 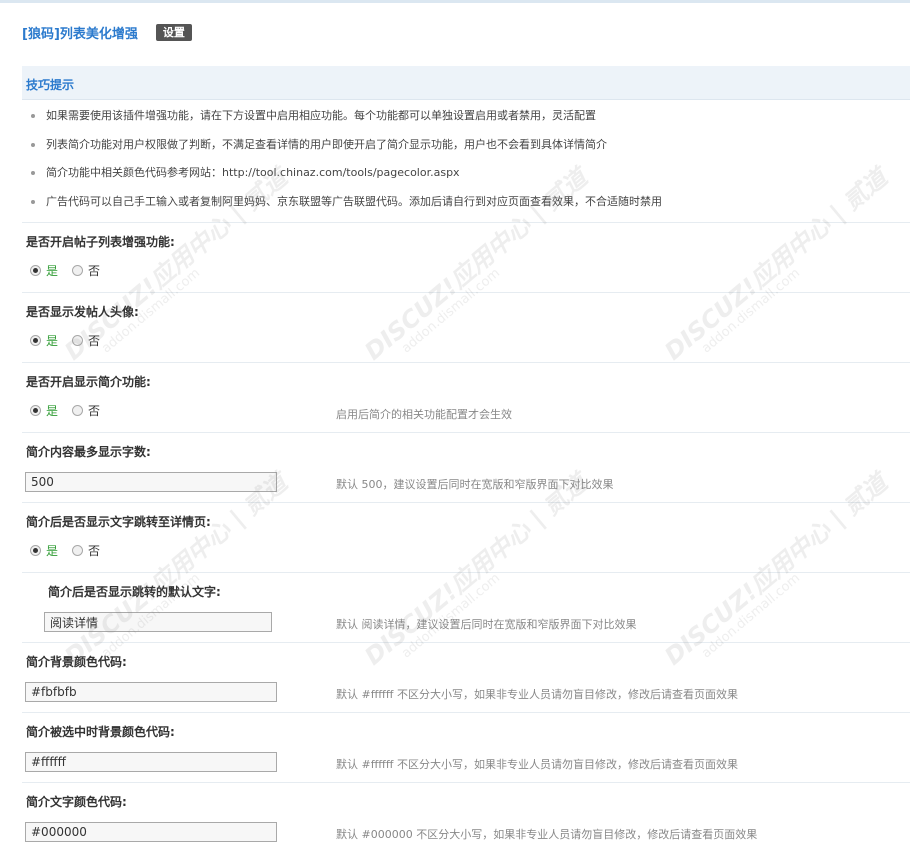 I want to click on summary-selected-bg-color-input, so click(x=151, y=762).